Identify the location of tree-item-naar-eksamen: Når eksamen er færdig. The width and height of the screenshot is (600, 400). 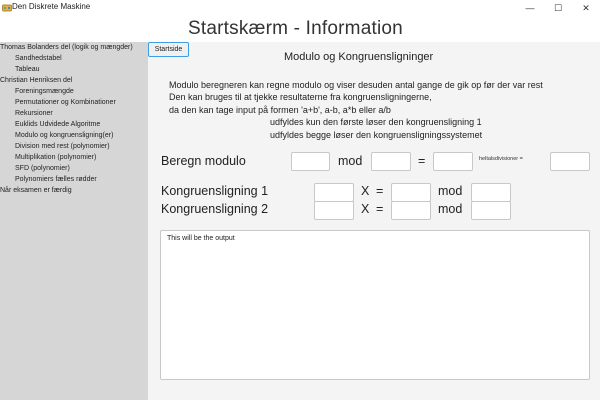
(36, 190).